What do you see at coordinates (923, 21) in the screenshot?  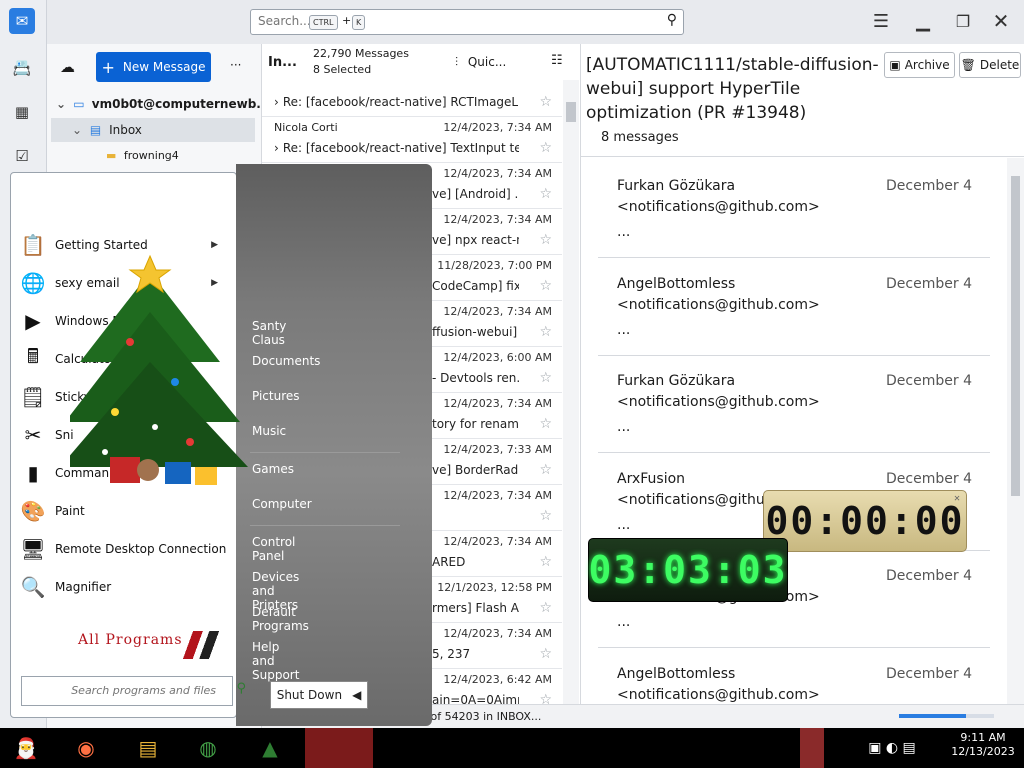 I see `minimize-button: ▁` at bounding box center [923, 21].